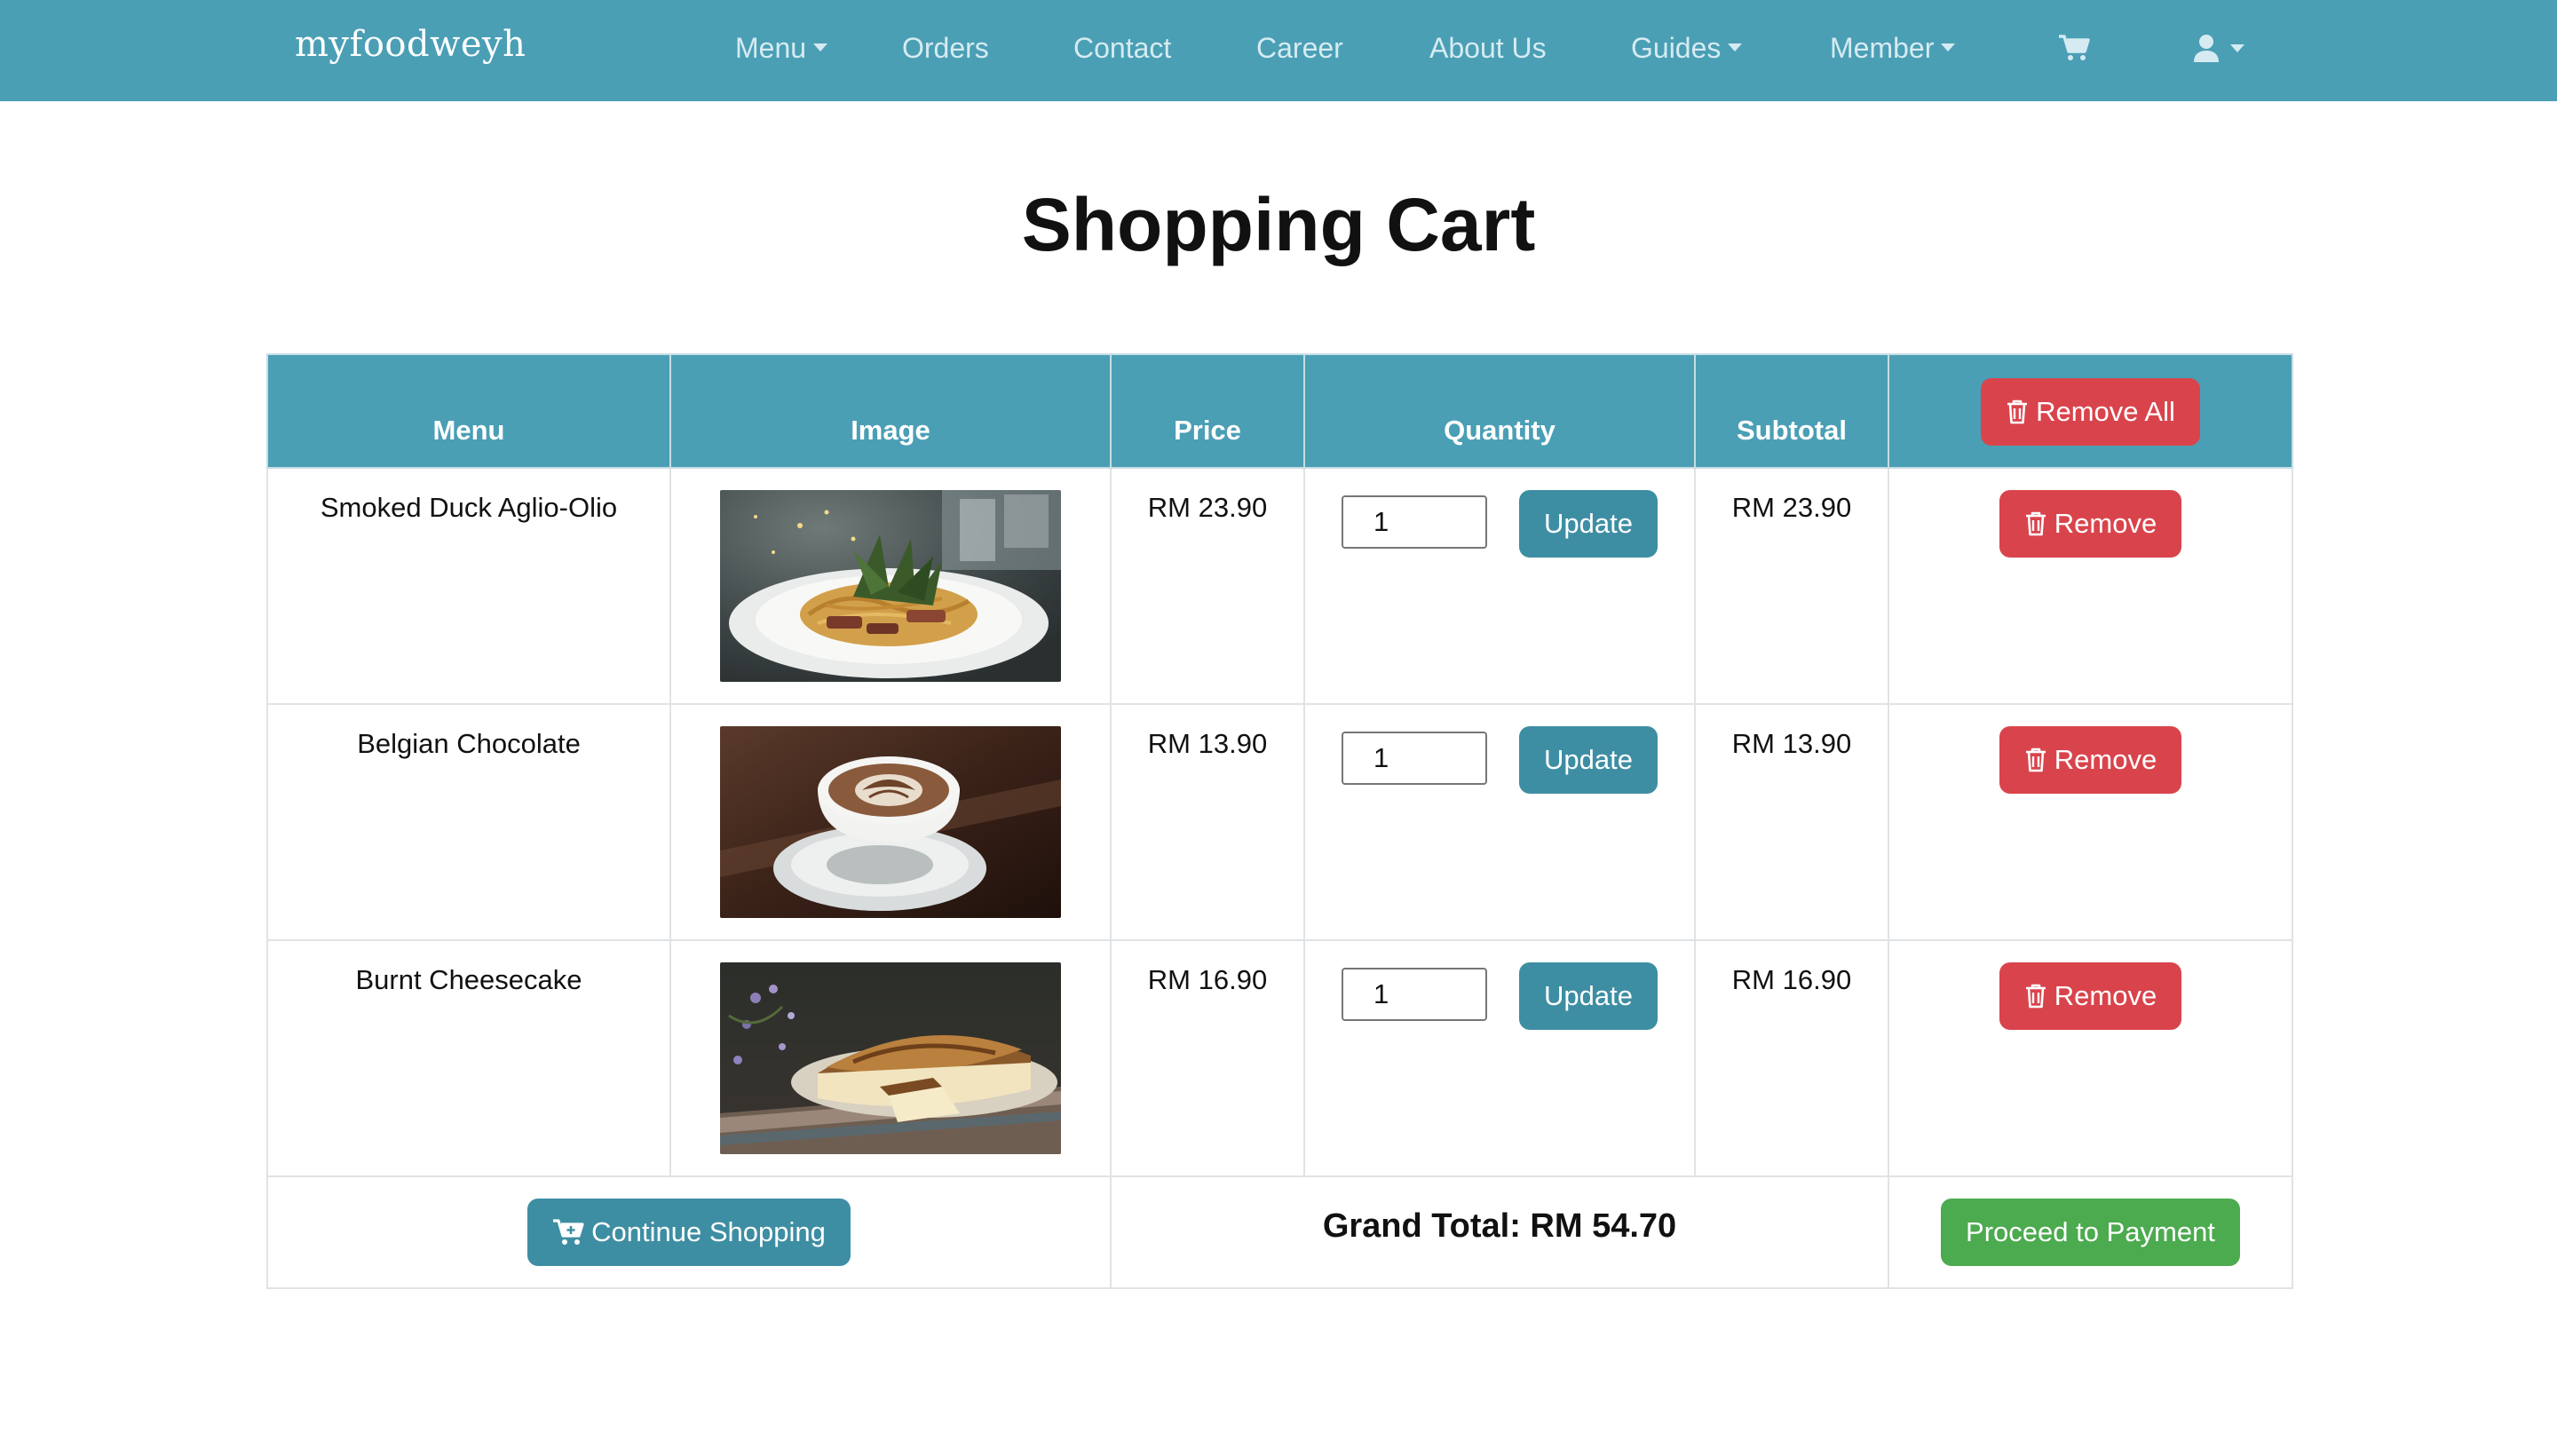 This screenshot has height=1456, width=2557. What do you see at coordinates (1207, 822) in the screenshot?
I see `item-price: RM 13.90` at bounding box center [1207, 822].